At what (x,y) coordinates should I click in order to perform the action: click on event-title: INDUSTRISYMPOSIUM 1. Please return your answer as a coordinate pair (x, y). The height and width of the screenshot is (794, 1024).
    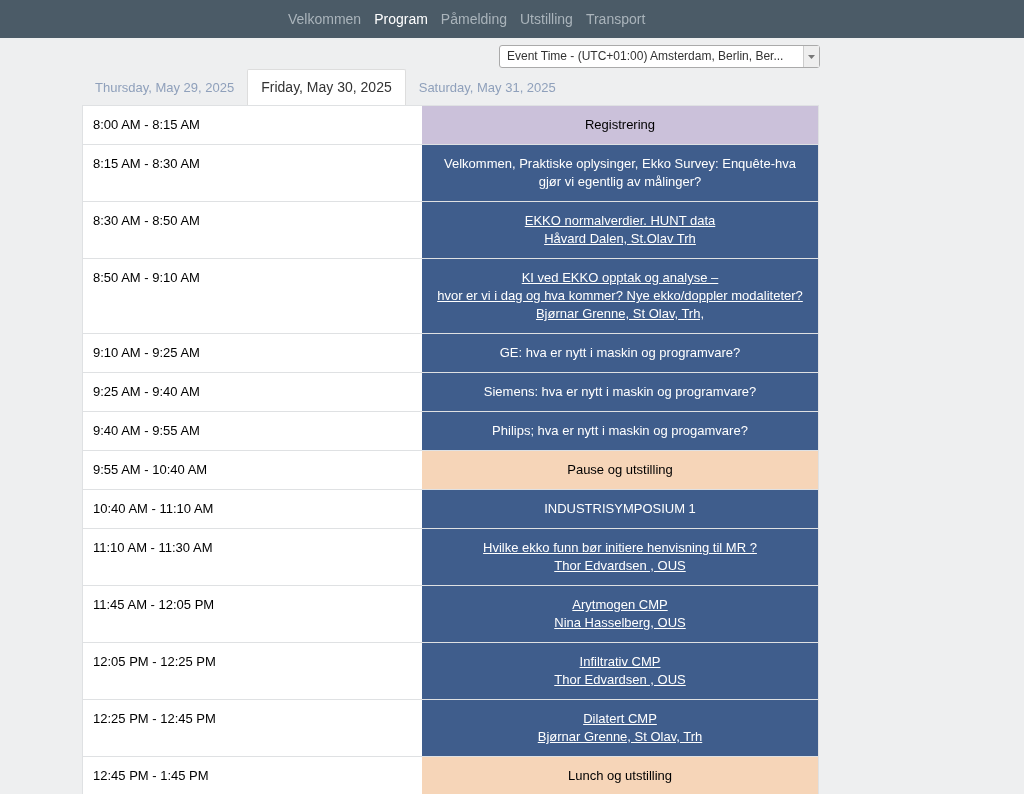
    Looking at the image, I should click on (620, 509).